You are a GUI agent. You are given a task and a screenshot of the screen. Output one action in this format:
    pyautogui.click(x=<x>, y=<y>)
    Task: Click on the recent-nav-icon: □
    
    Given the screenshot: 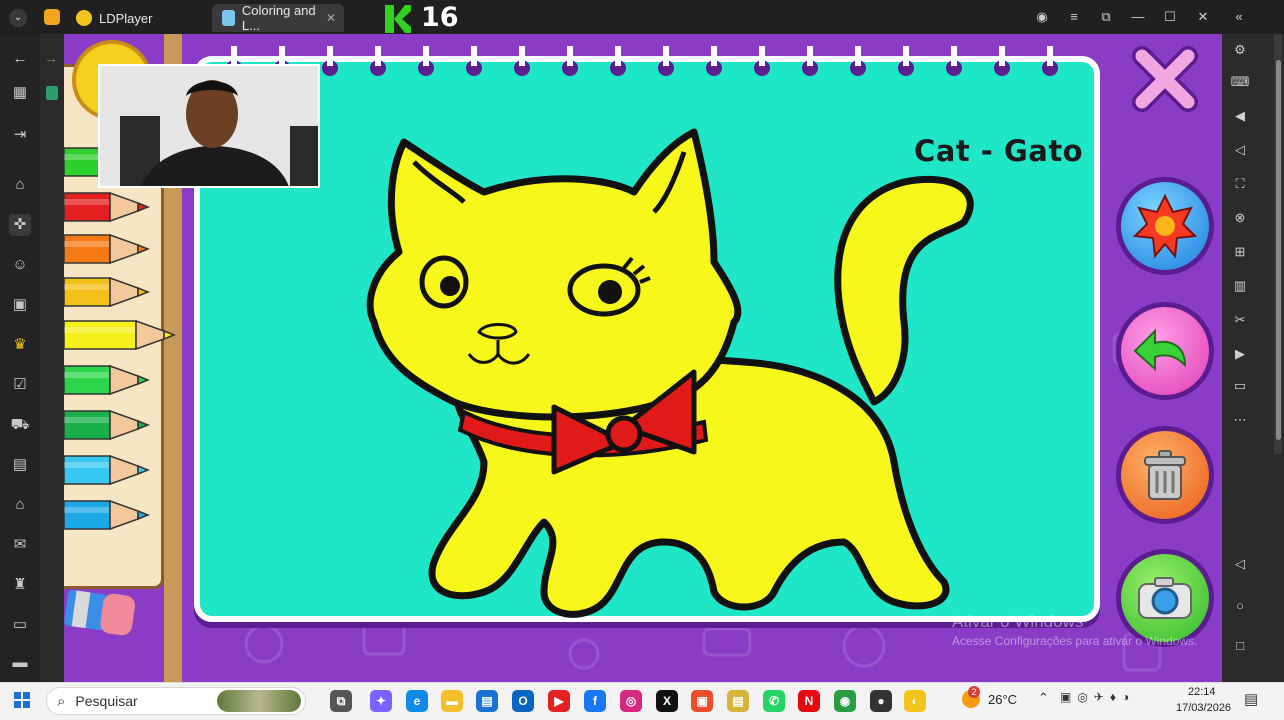 What is the action you would take?
    pyautogui.click(x=1240, y=646)
    